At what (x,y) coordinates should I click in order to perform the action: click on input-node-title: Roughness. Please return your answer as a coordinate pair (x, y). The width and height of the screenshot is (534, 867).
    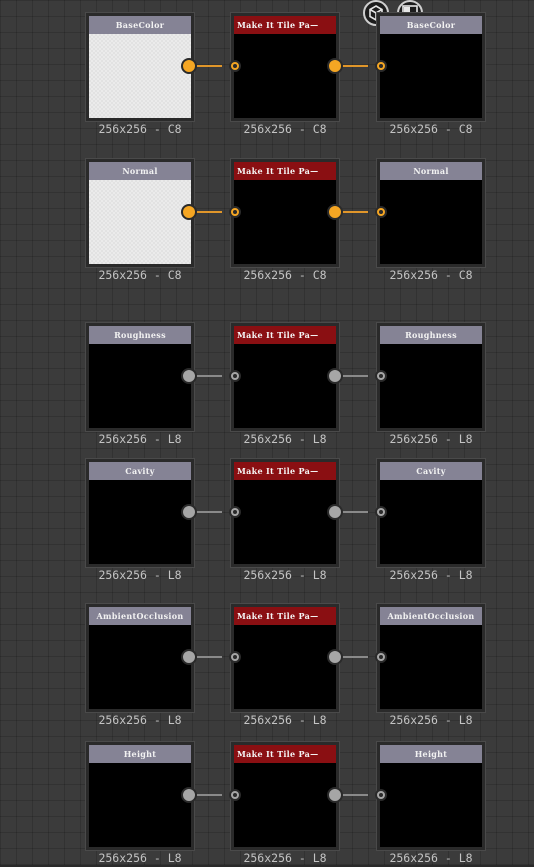
    Looking at the image, I should click on (140, 335).